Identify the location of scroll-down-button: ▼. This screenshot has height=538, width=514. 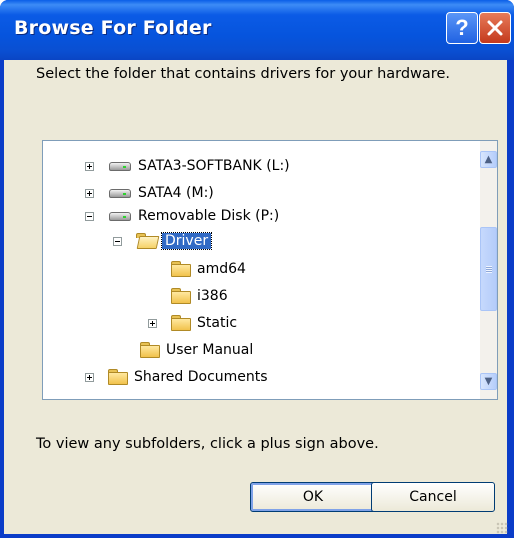
(488, 381).